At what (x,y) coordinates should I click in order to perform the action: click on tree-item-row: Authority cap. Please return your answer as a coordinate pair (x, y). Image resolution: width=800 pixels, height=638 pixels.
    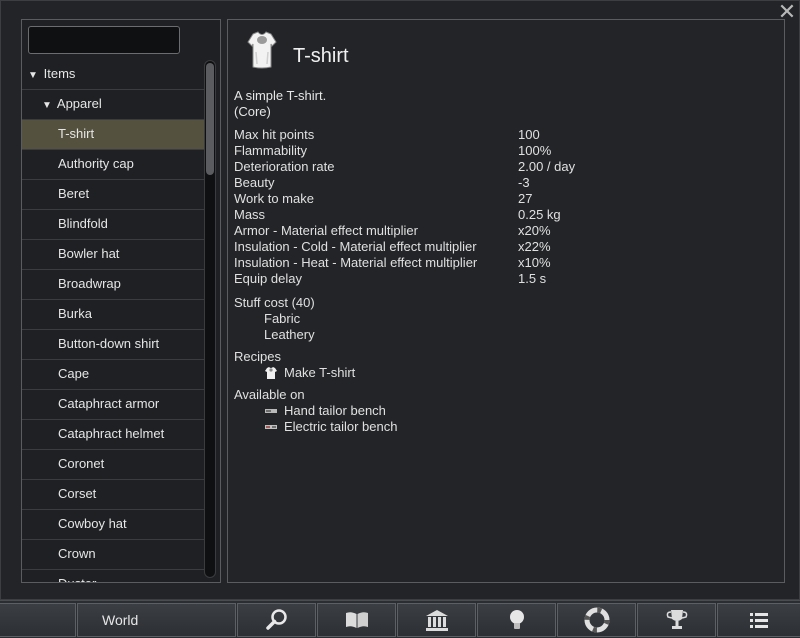
    Looking at the image, I should click on (113, 165).